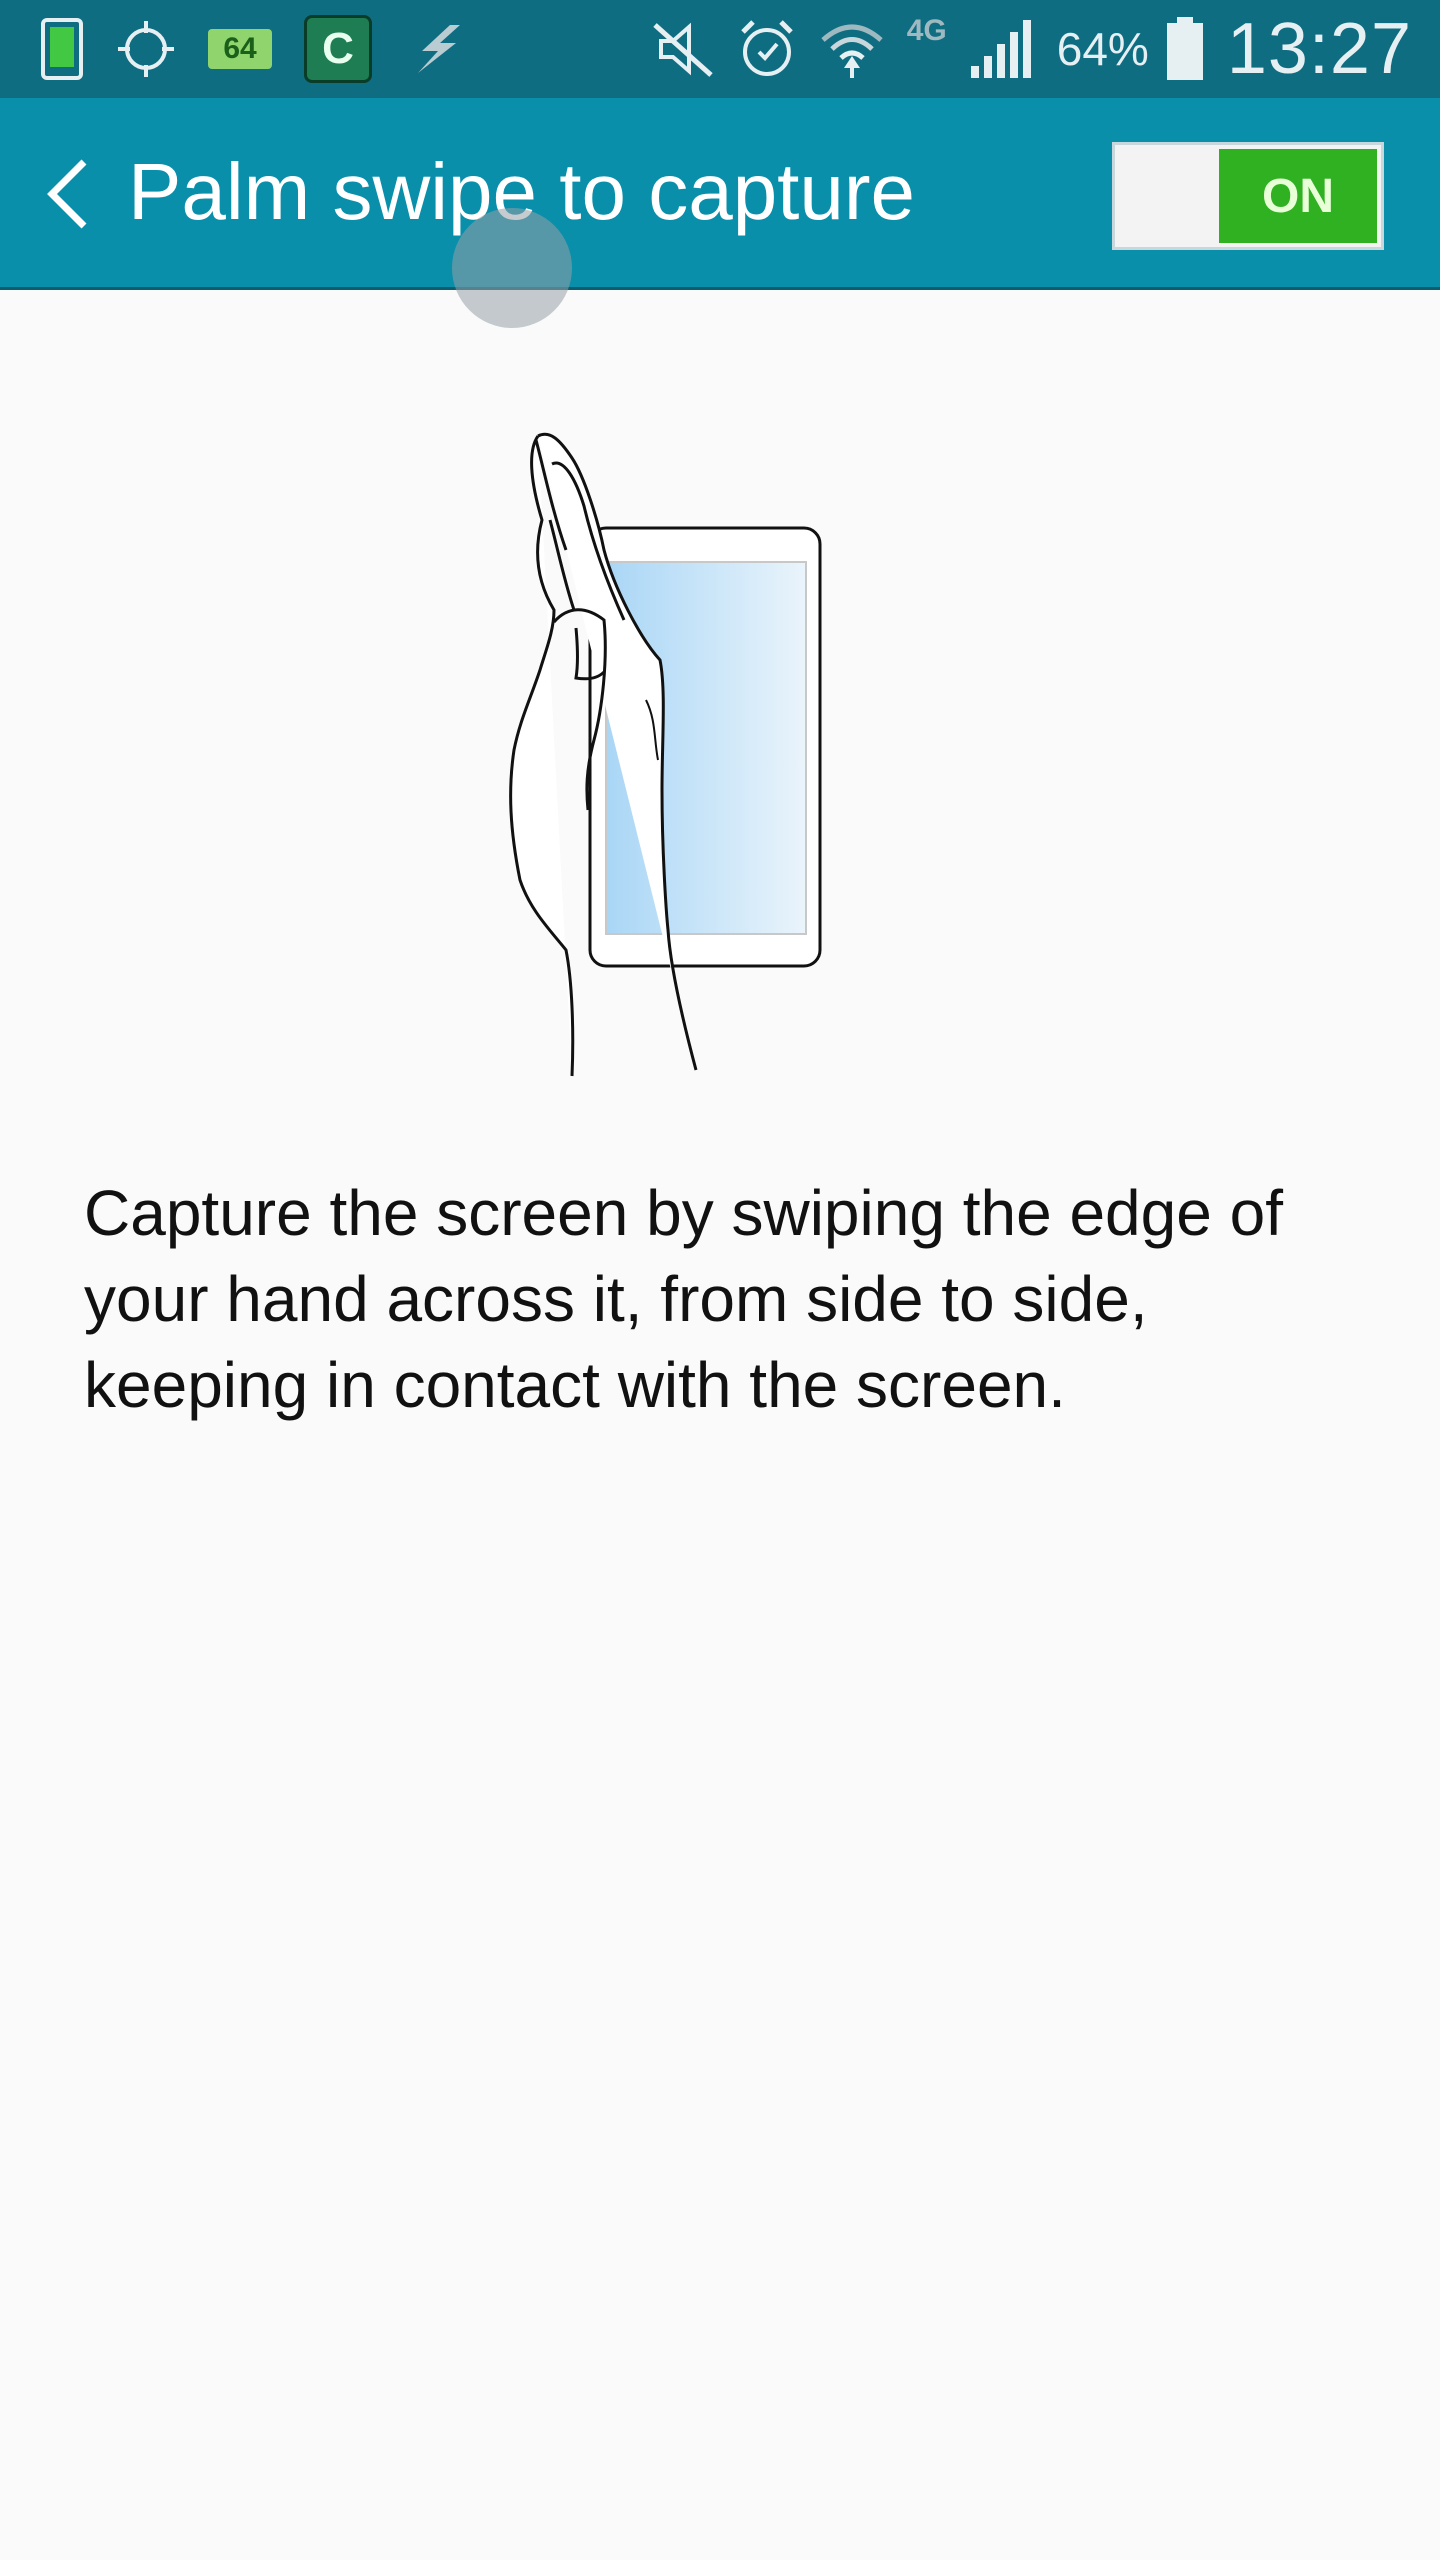 The width and height of the screenshot is (1440, 2560). What do you see at coordinates (683, 49) in the screenshot?
I see `mute-icon` at bounding box center [683, 49].